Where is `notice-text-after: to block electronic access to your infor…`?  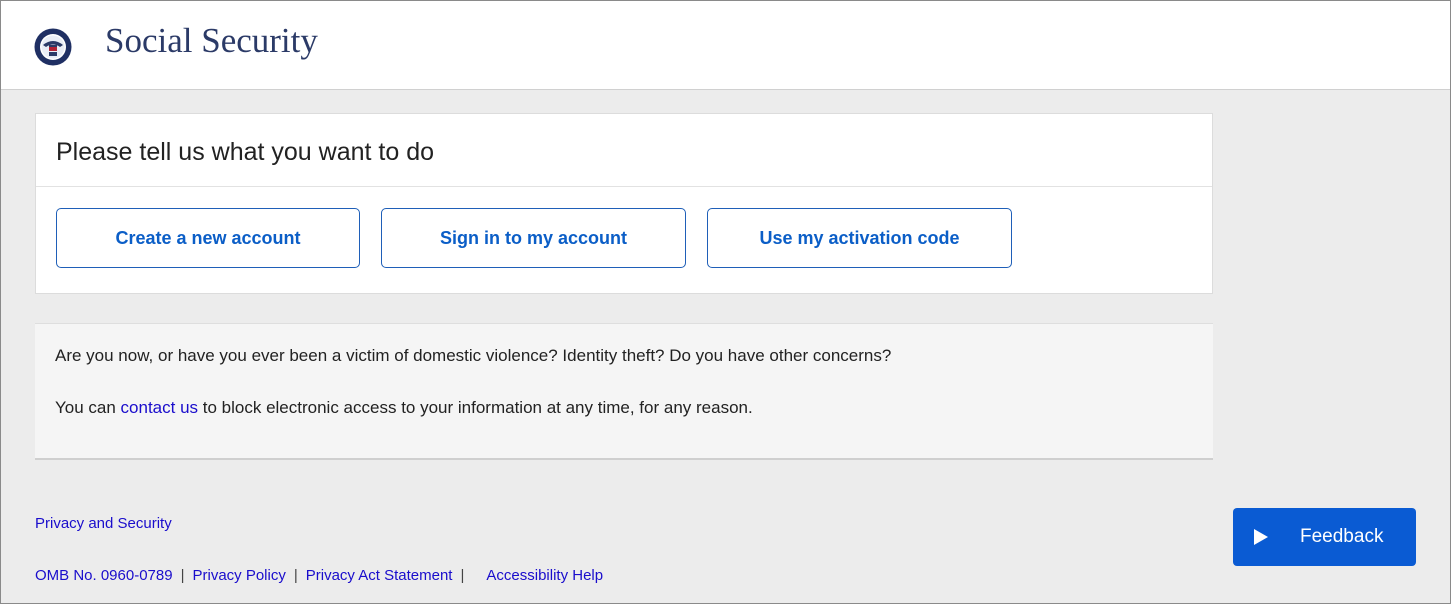 notice-text-after: to block electronic access to your infor… is located at coordinates (475, 407).